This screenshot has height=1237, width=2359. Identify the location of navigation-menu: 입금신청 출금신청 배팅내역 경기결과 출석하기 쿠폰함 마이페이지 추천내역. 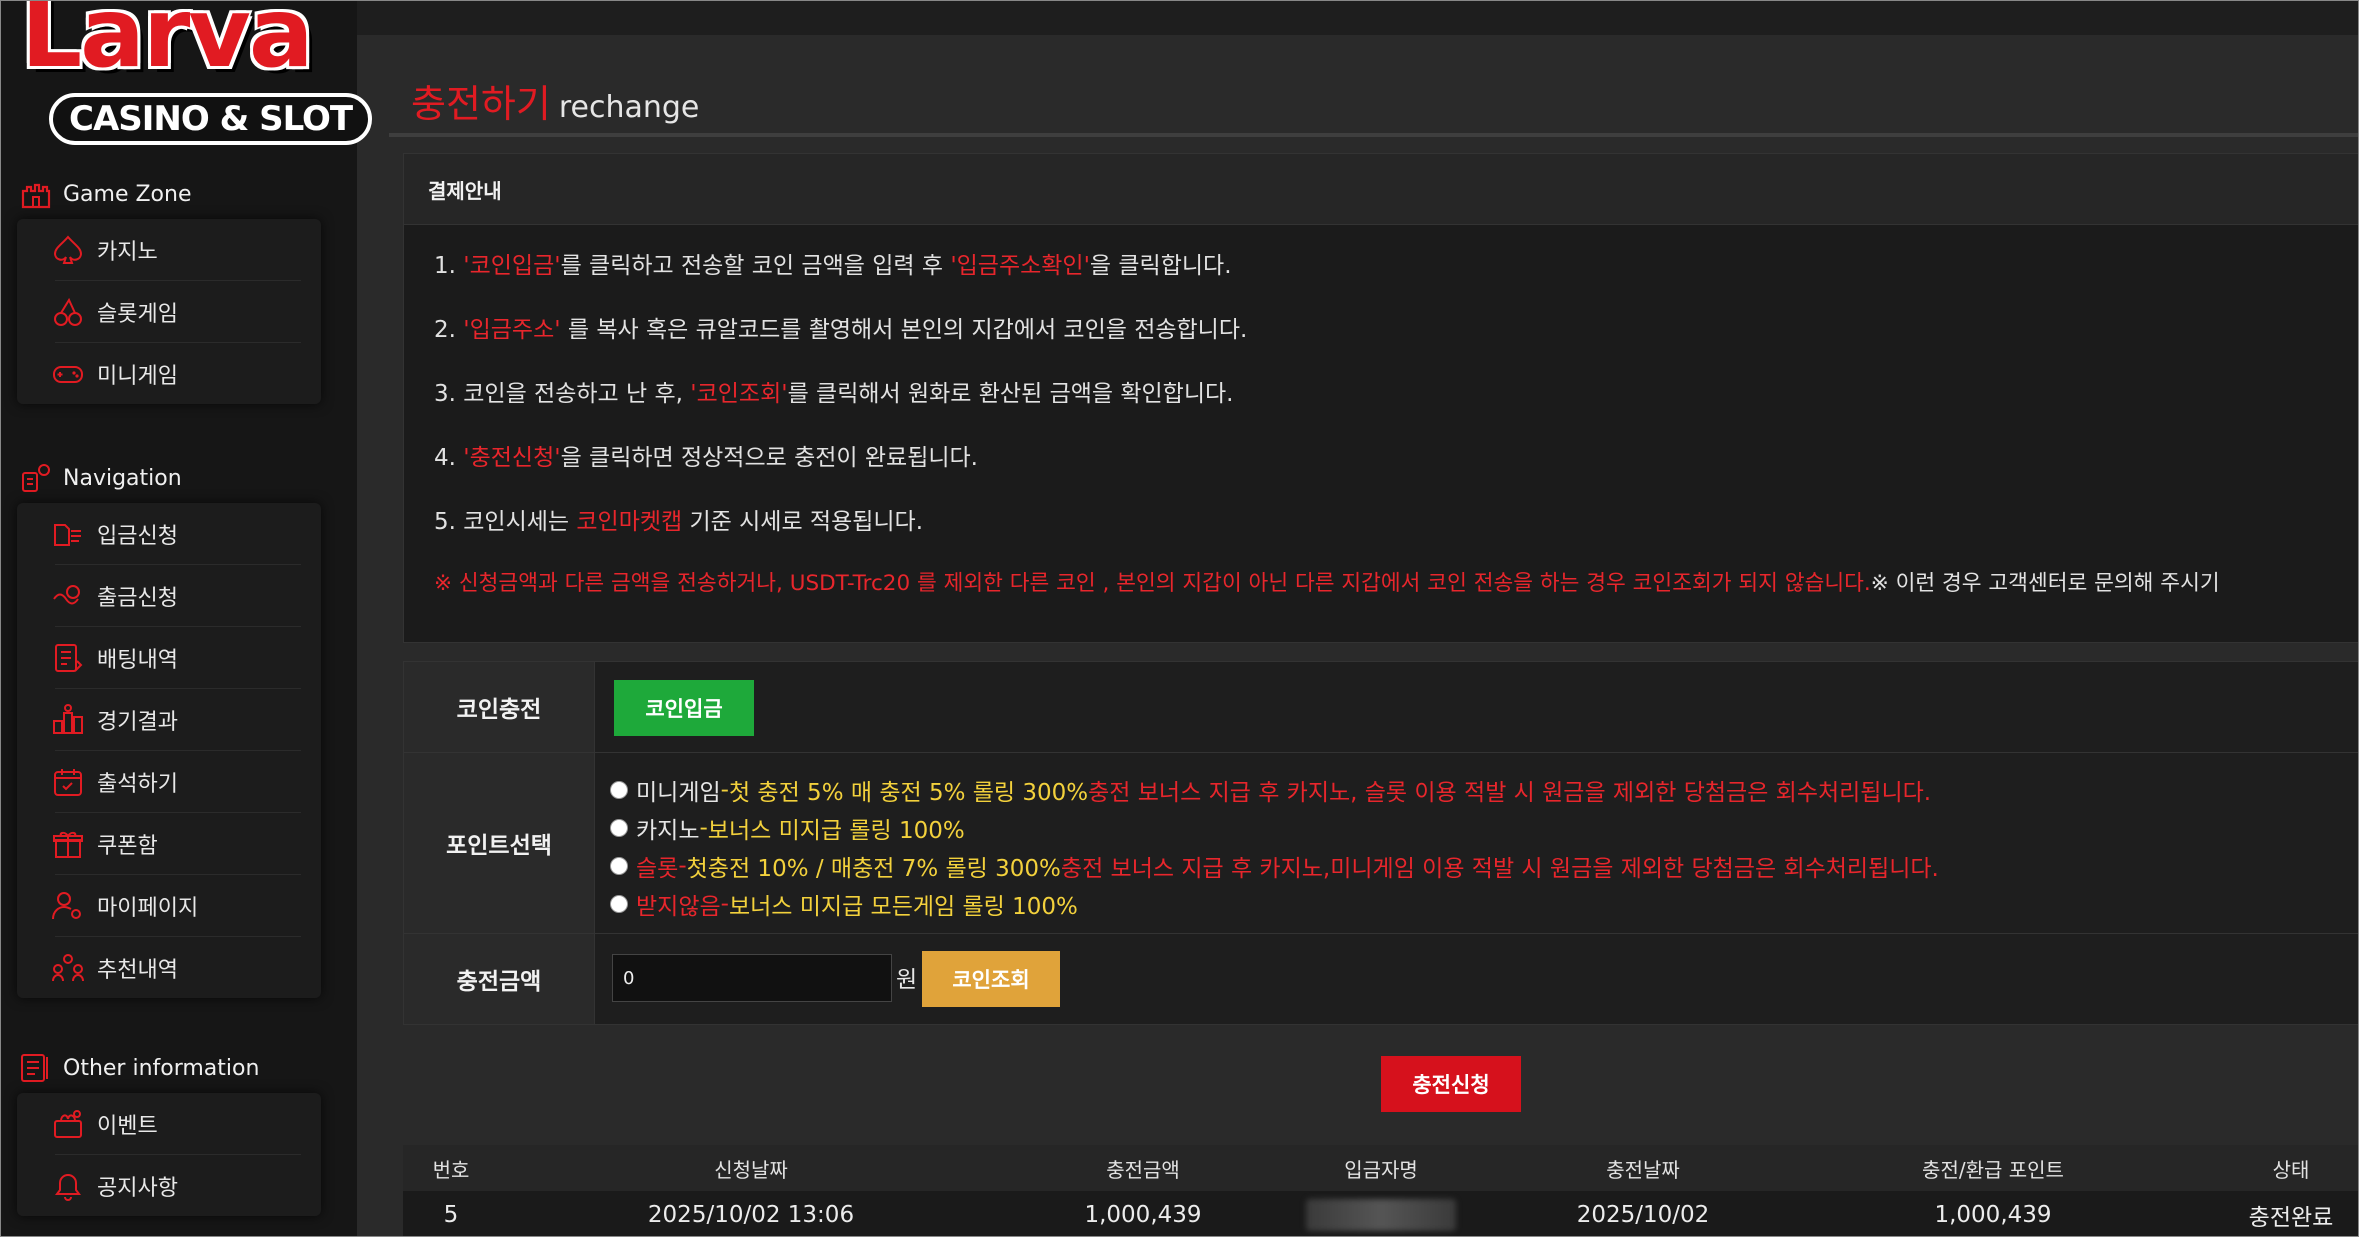
(169, 750).